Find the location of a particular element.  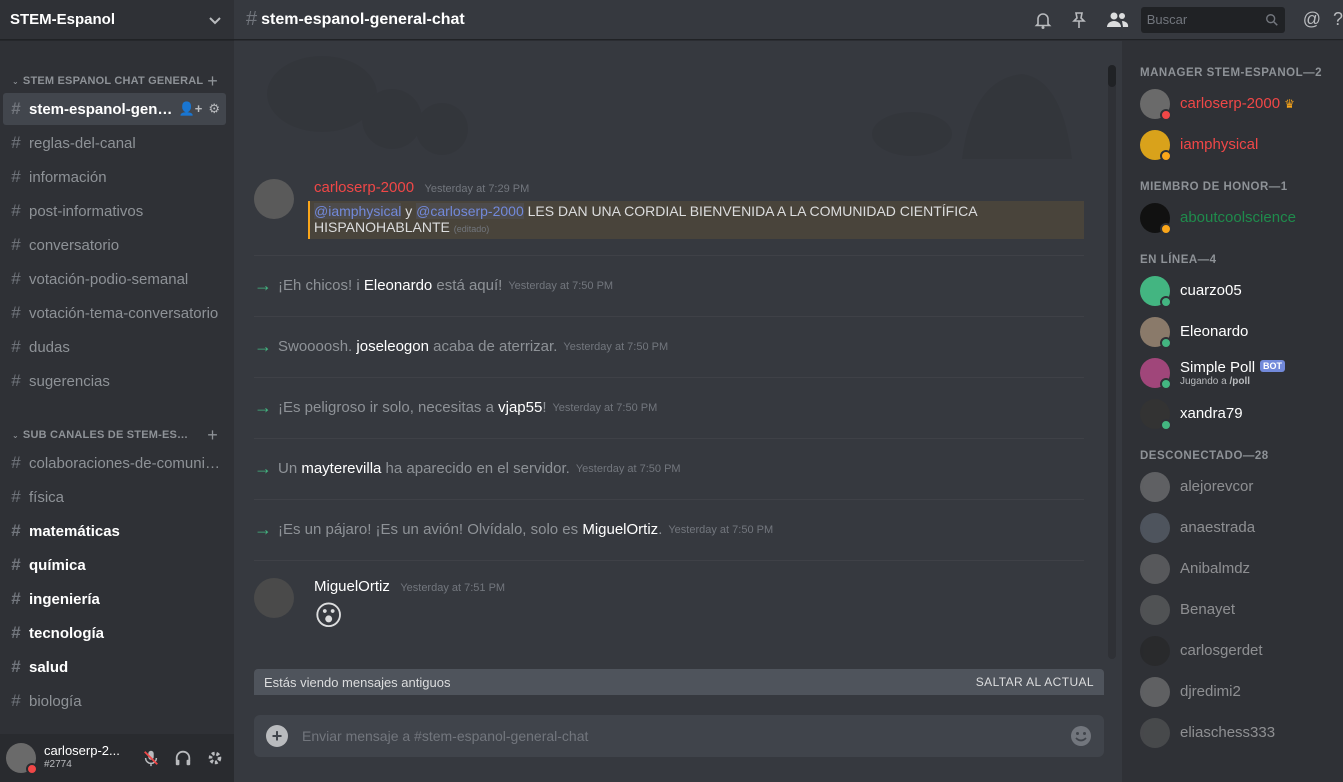

search-box is located at coordinates (1212, 19).